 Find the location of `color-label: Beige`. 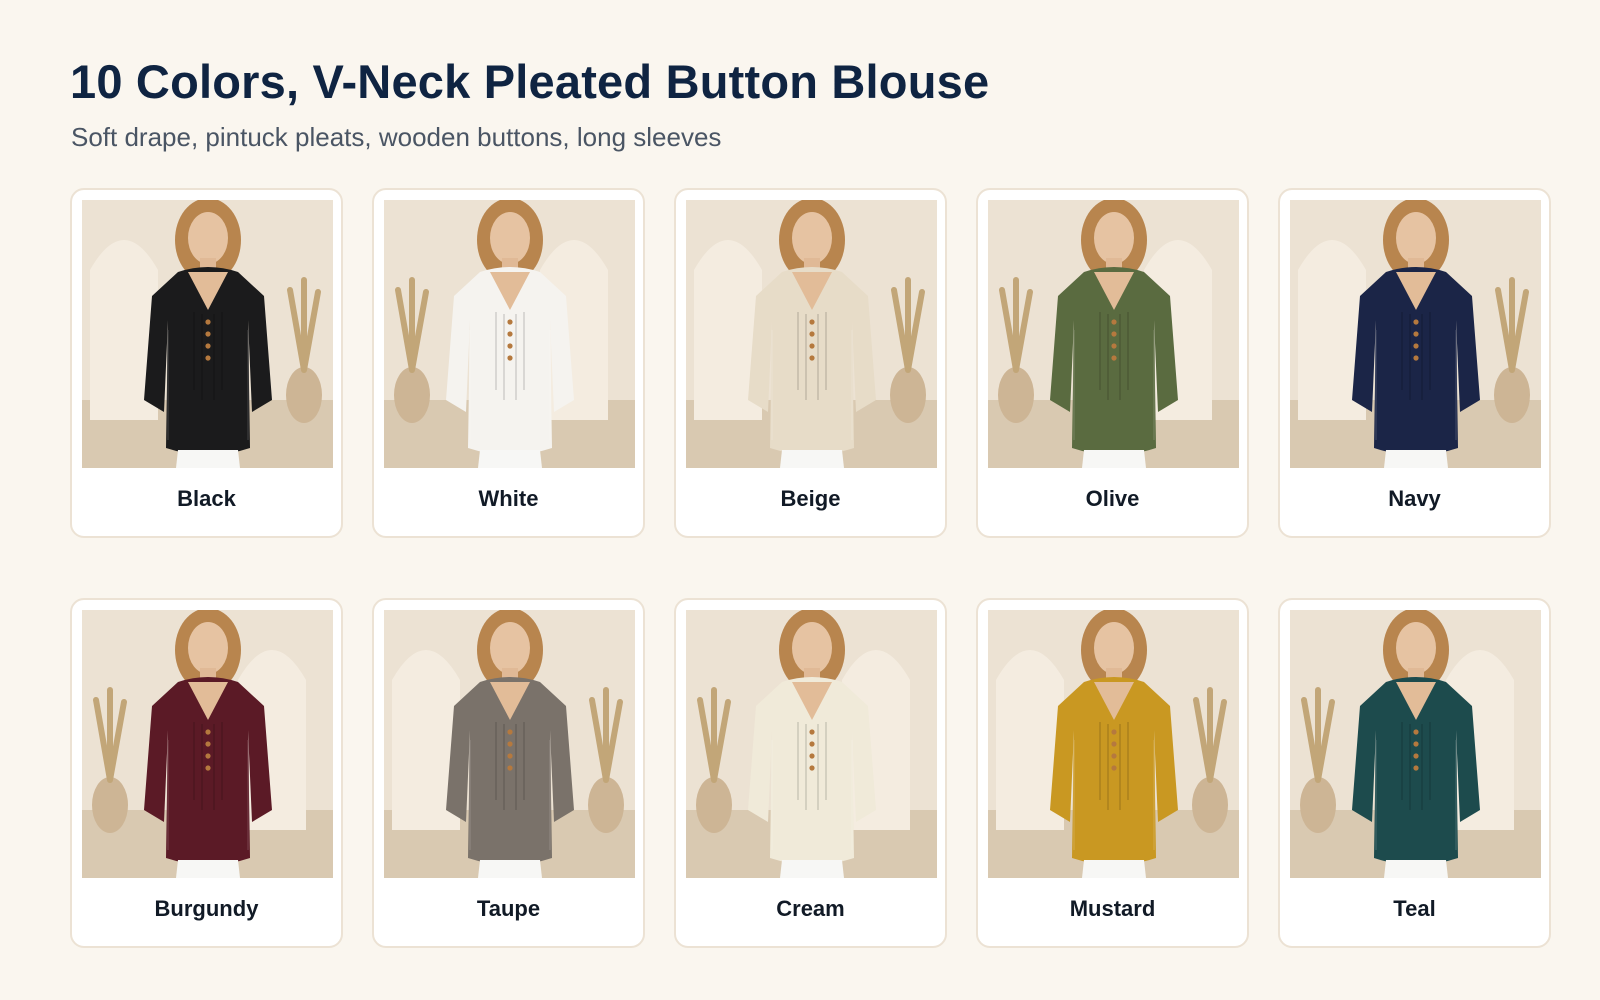

color-label: Beige is located at coordinates (810, 498).